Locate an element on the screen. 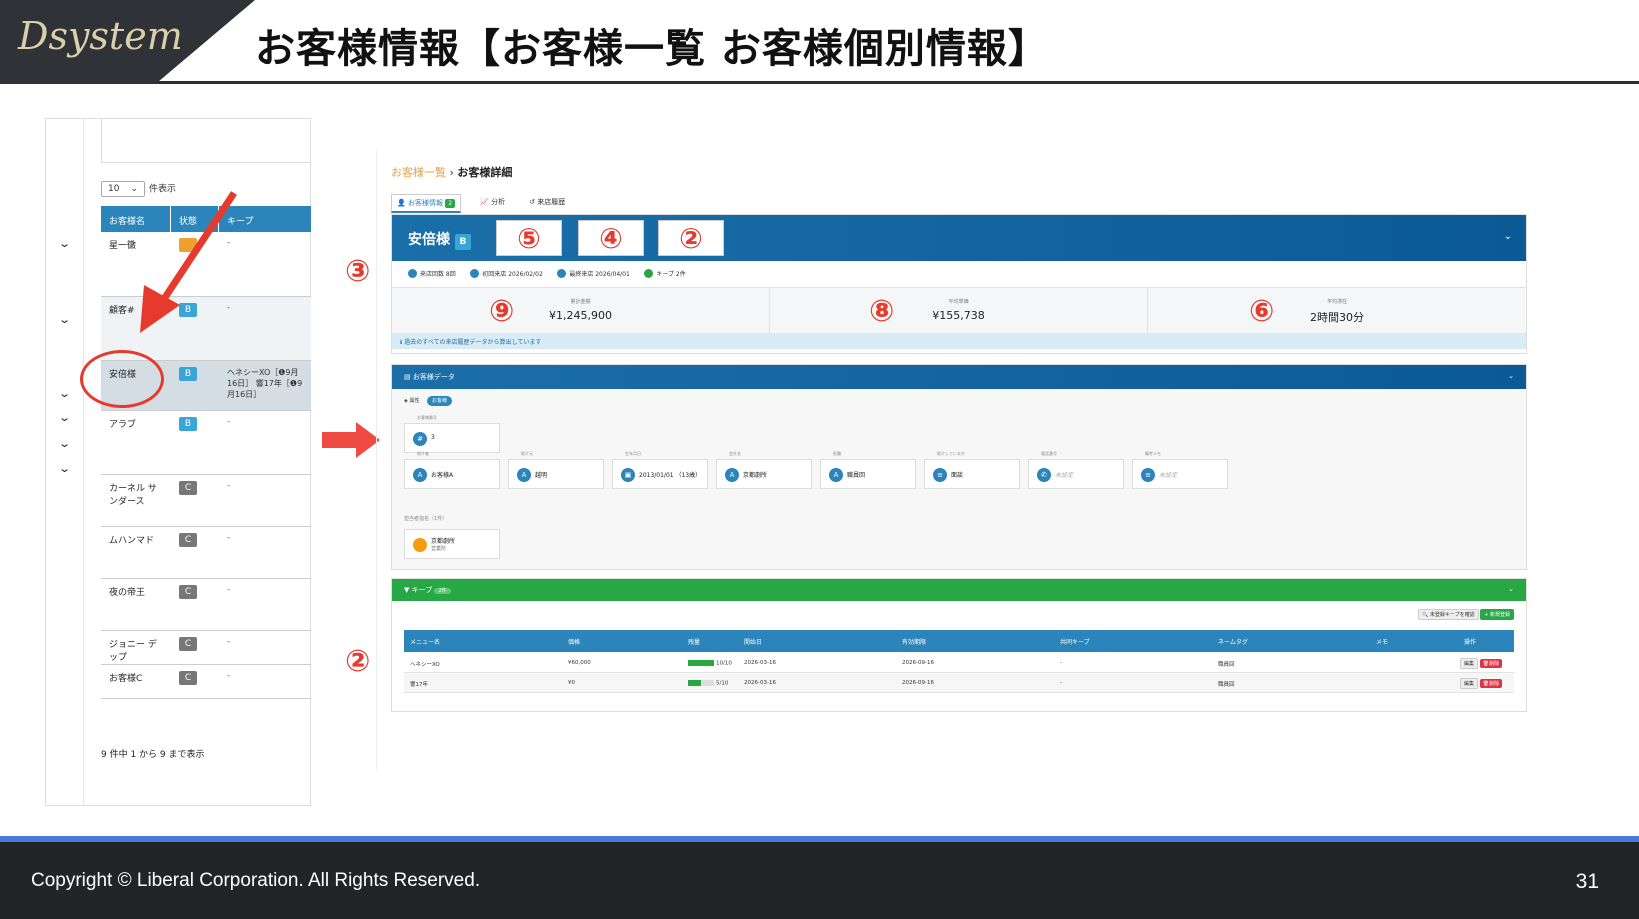 This screenshot has width=1639, height=919. field-memo: 備考メモ ≡ 未設定 is located at coordinates (1180, 470).